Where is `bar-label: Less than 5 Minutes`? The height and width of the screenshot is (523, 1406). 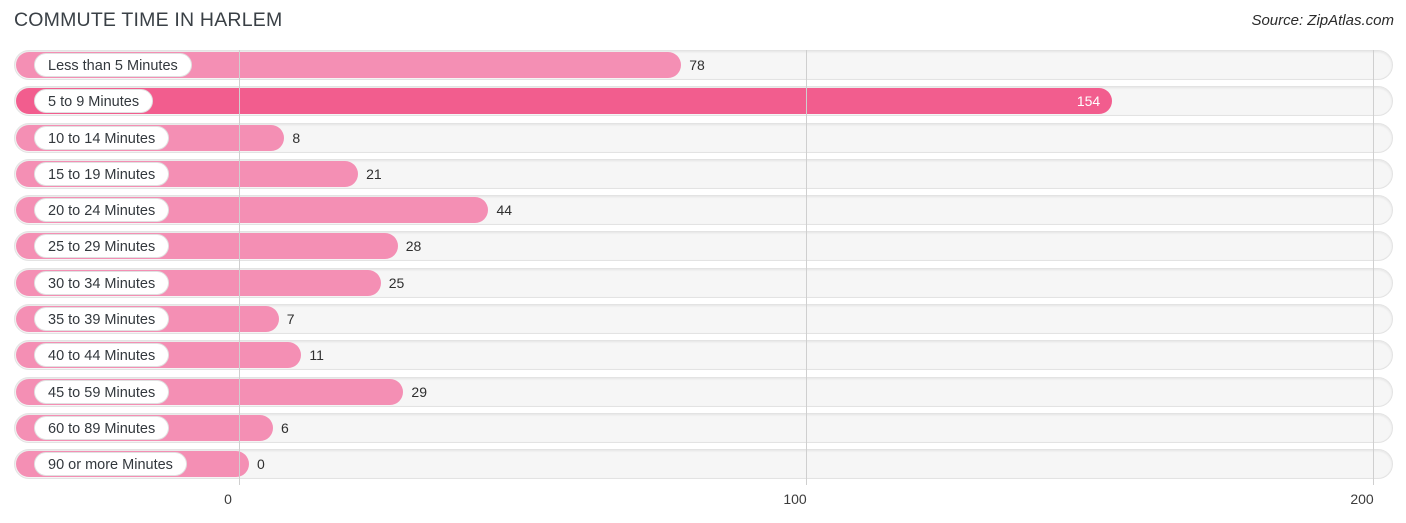 bar-label: Less than 5 Minutes is located at coordinates (113, 65).